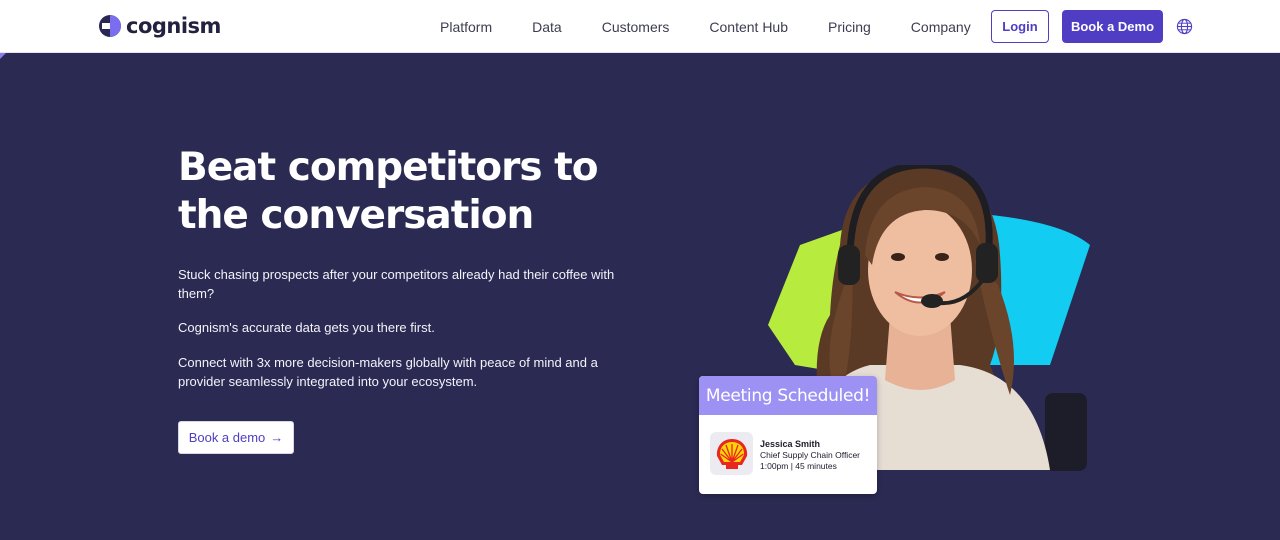  Describe the element at coordinates (798, 466) in the screenshot. I see `meeting-time: 1:00pm | 45 minutes` at that location.